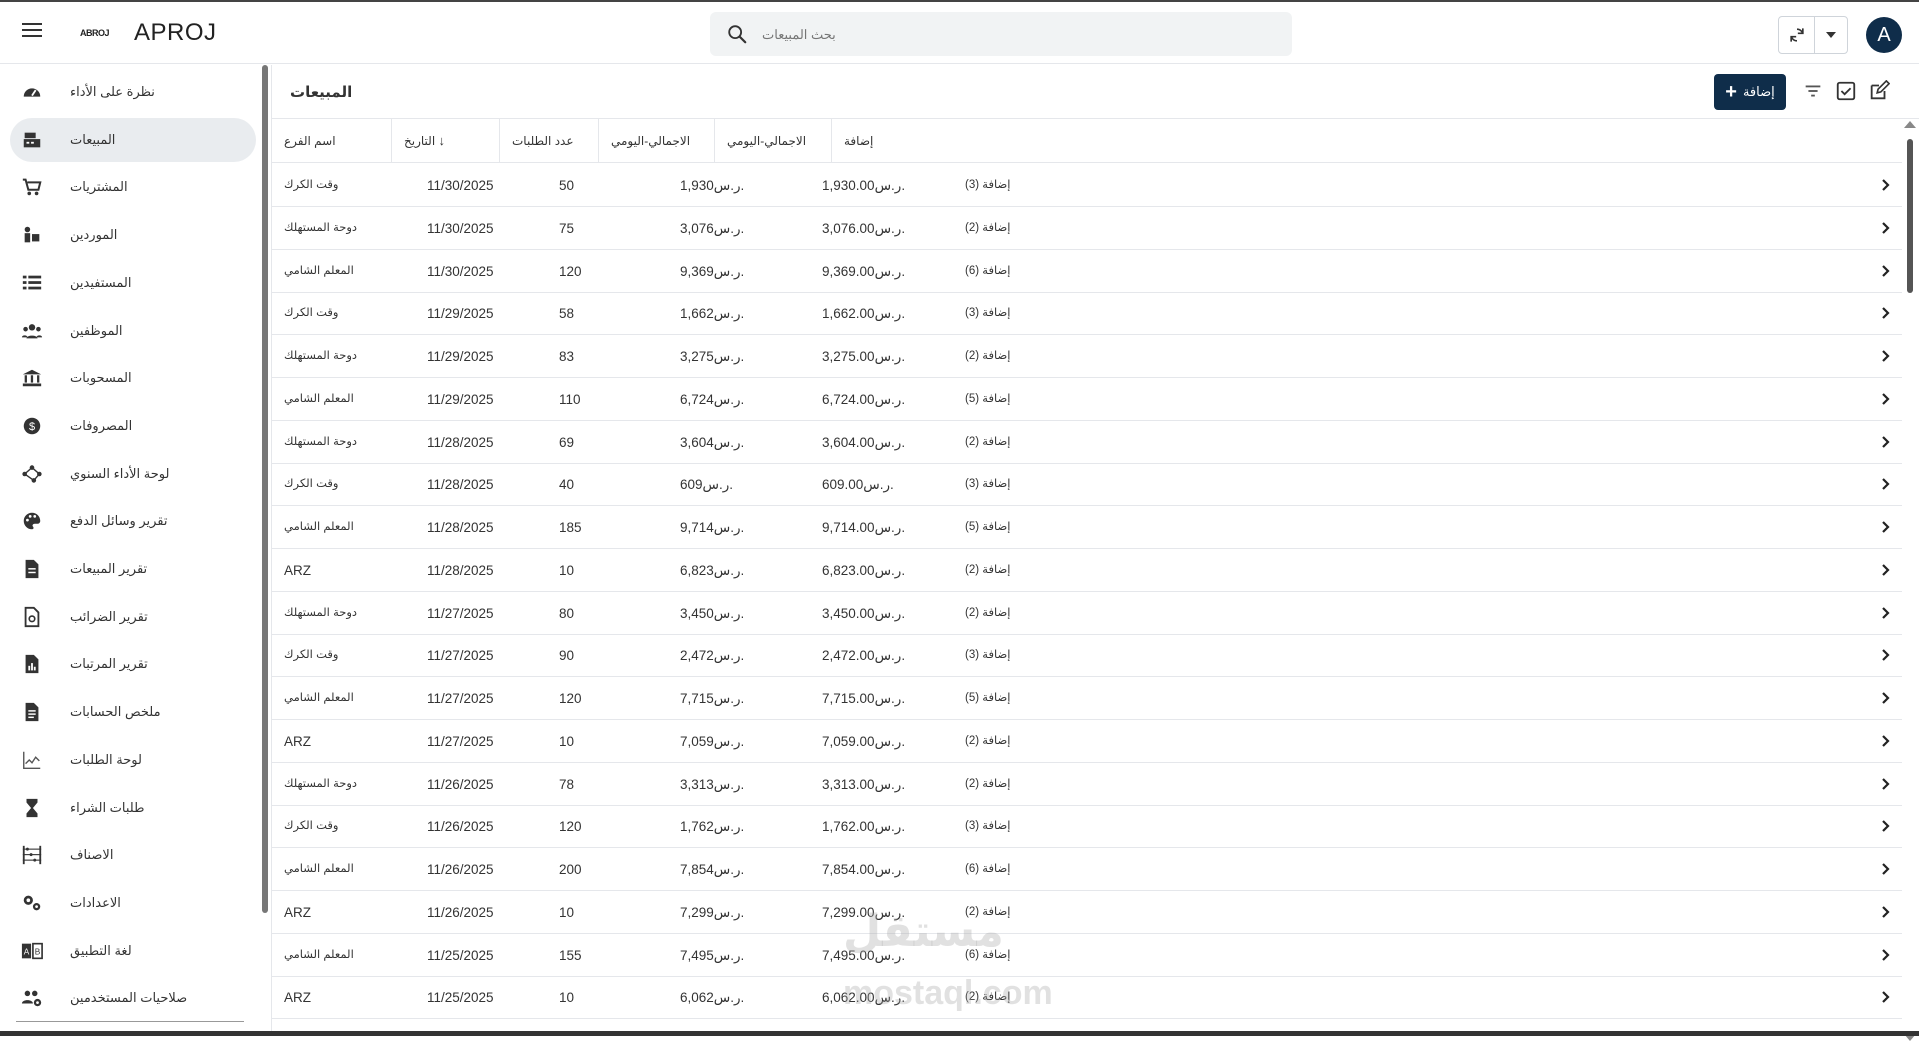 This screenshot has width=1919, height=1041. I want to click on sidebar-item-network: لوحة الأداء السنوي, so click(133, 474).